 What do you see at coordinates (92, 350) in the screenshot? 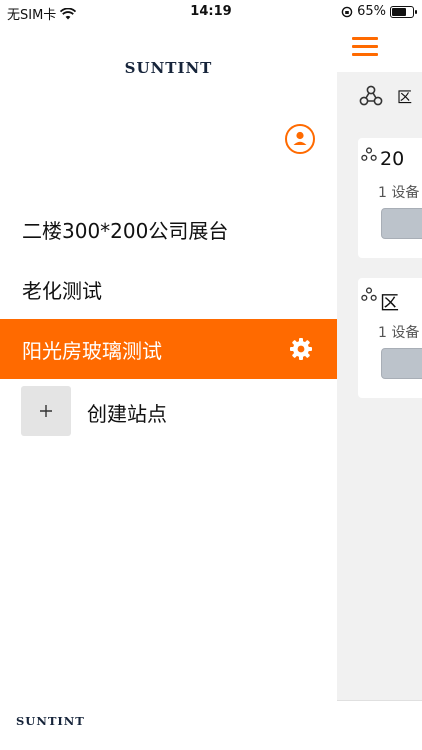
I see `site-item-label: 阳光房玻璃测试` at bounding box center [92, 350].